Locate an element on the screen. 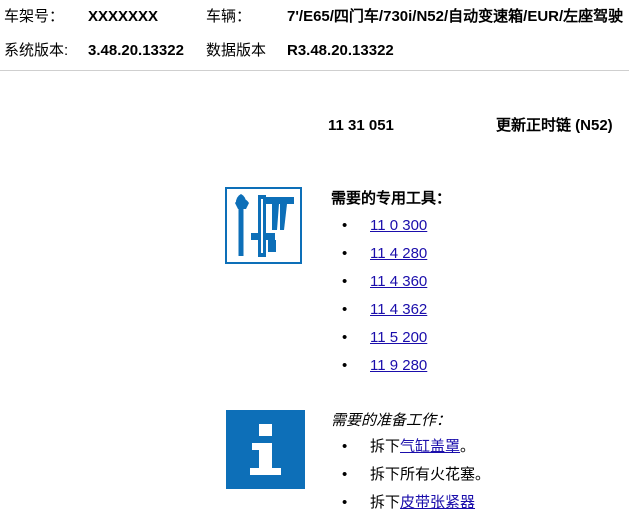 The height and width of the screenshot is (522, 629). list-item: • 11 4 360 is located at coordinates (384, 287).